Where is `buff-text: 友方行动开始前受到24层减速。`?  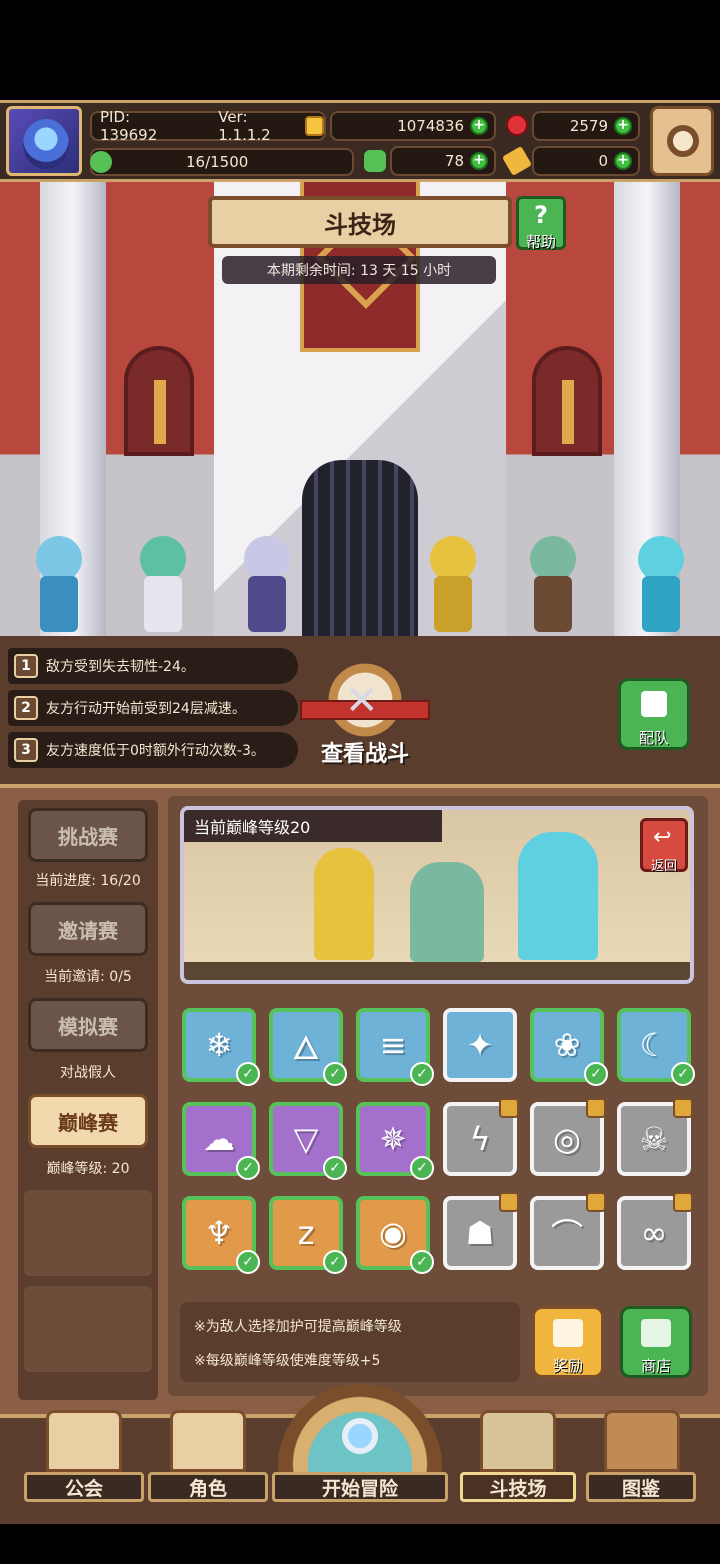 buff-text: 友方行动开始前受到24层减速。 is located at coordinates (146, 709).